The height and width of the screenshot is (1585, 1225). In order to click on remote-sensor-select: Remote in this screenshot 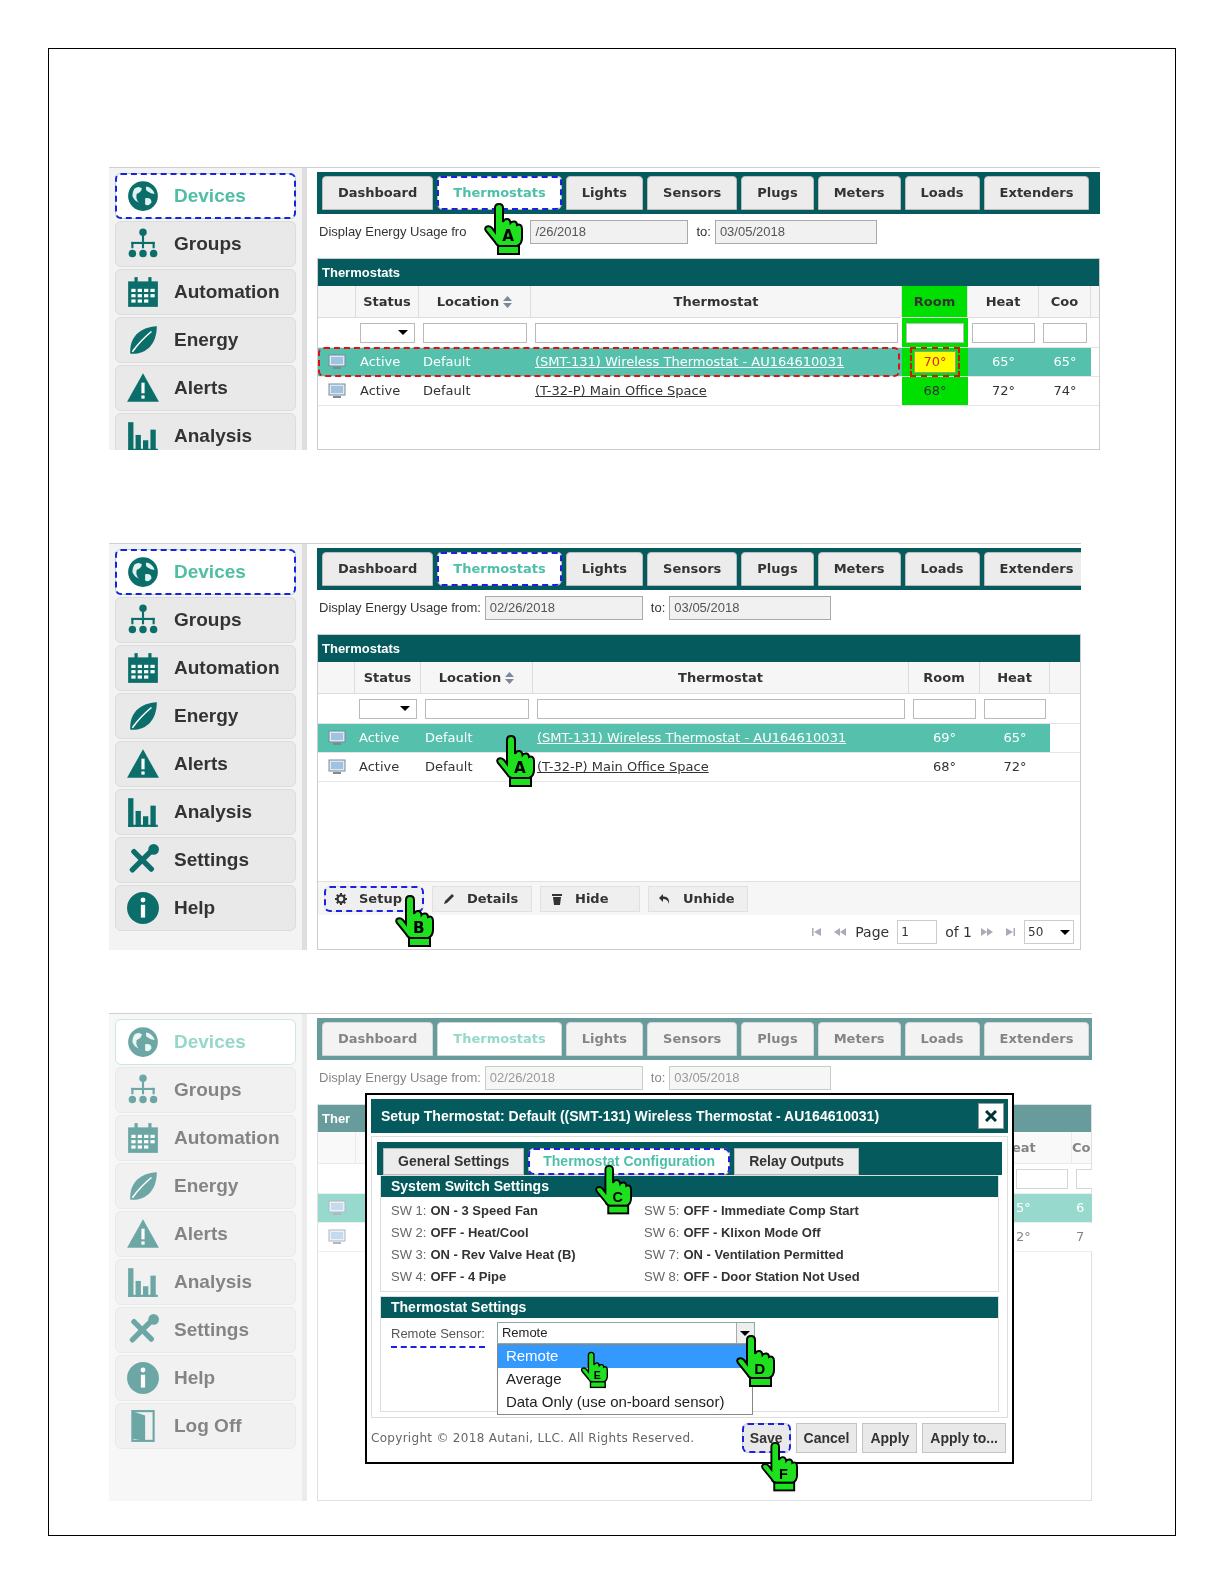, I will do `click(625, 1333)`.